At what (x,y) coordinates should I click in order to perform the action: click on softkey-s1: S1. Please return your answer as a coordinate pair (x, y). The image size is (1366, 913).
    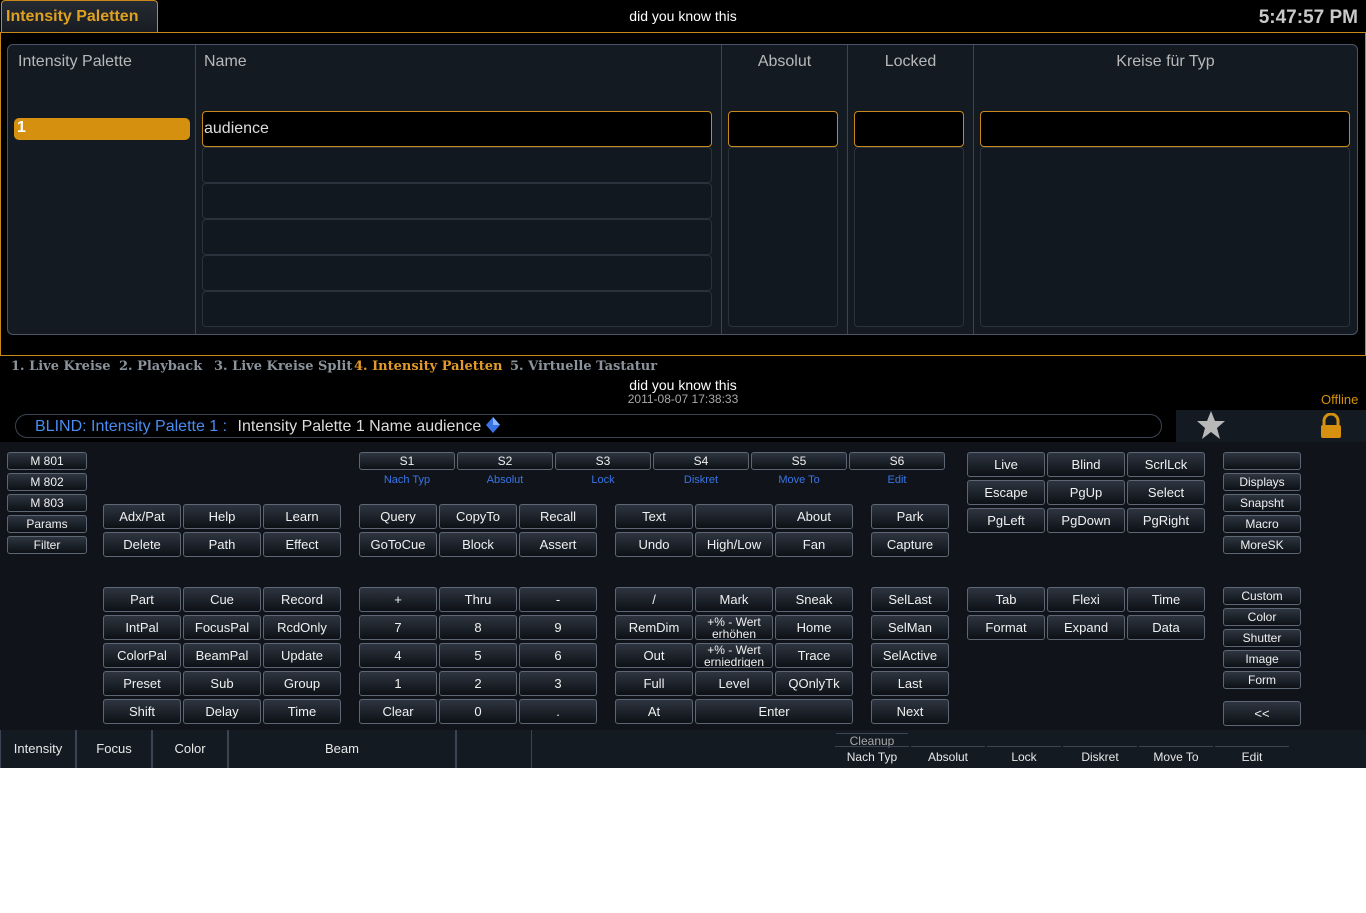
    Looking at the image, I should click on (407, 461).